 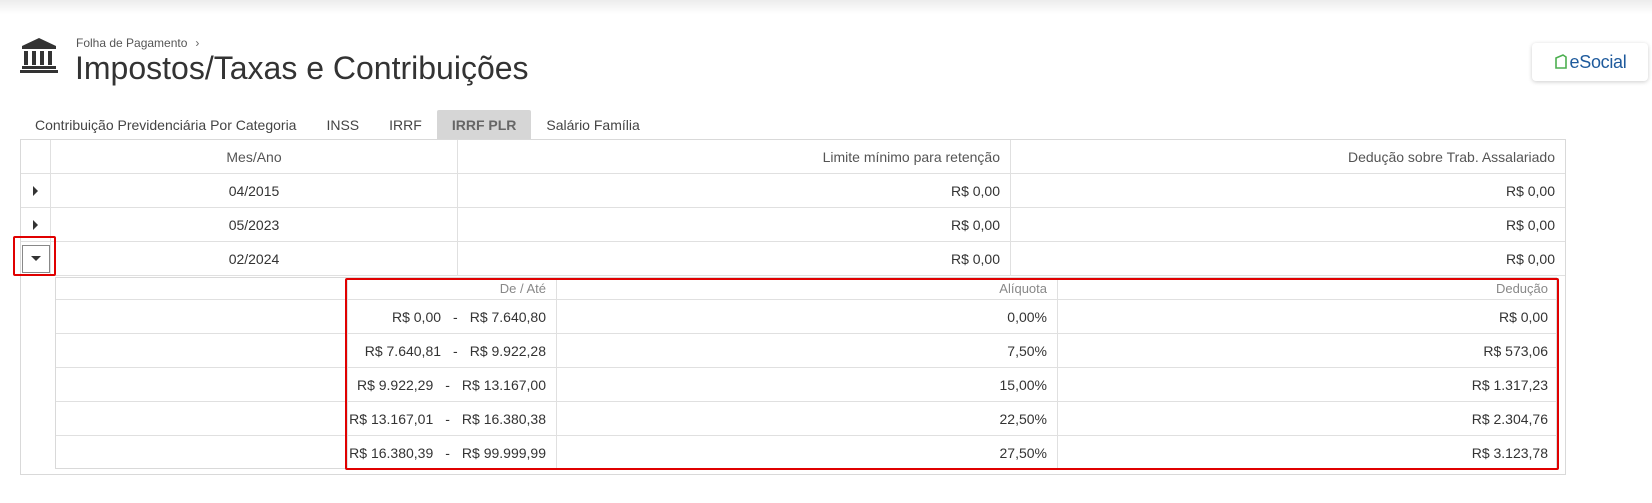 I want to click on column-header-mes-ano: Mes/Ano, so click(x=254, y=156).